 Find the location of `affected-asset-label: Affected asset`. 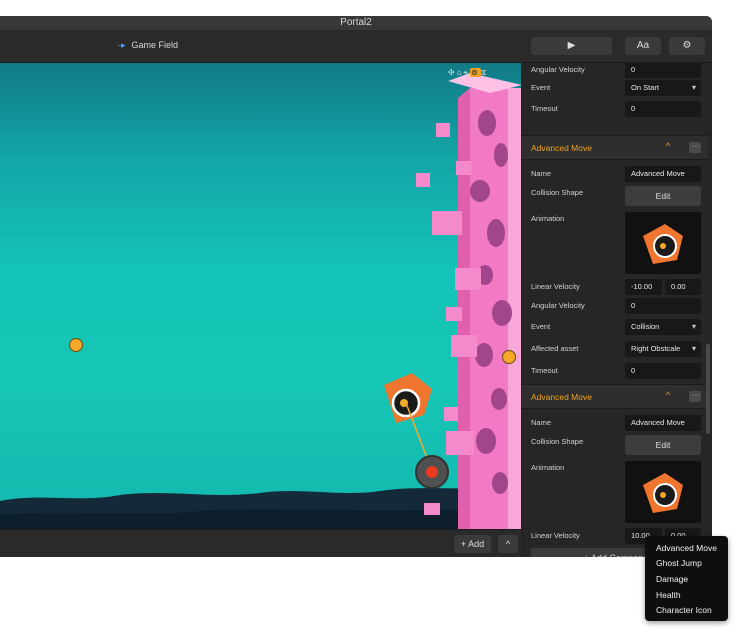

affected-asset-label: Affected asset is located at coordinates (555, 348).